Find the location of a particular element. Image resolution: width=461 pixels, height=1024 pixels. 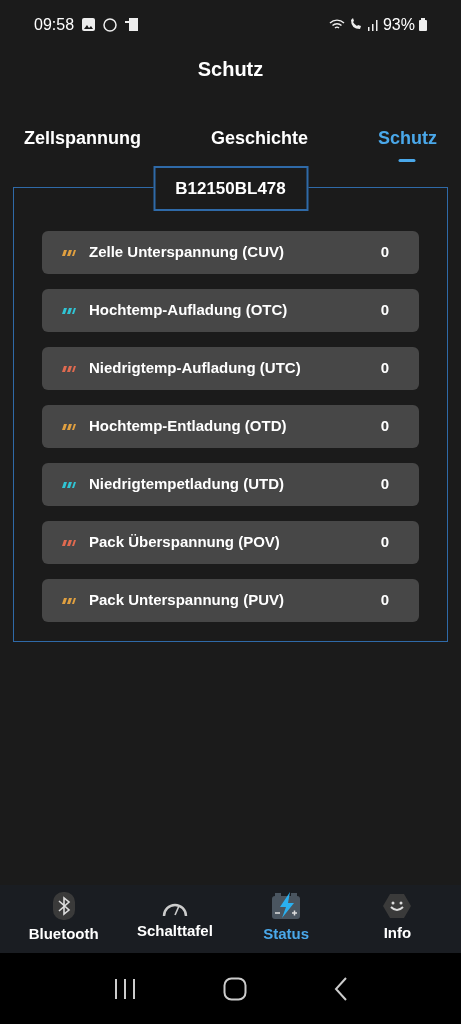

tab: Geschichte is located at coordinates (259, 143).